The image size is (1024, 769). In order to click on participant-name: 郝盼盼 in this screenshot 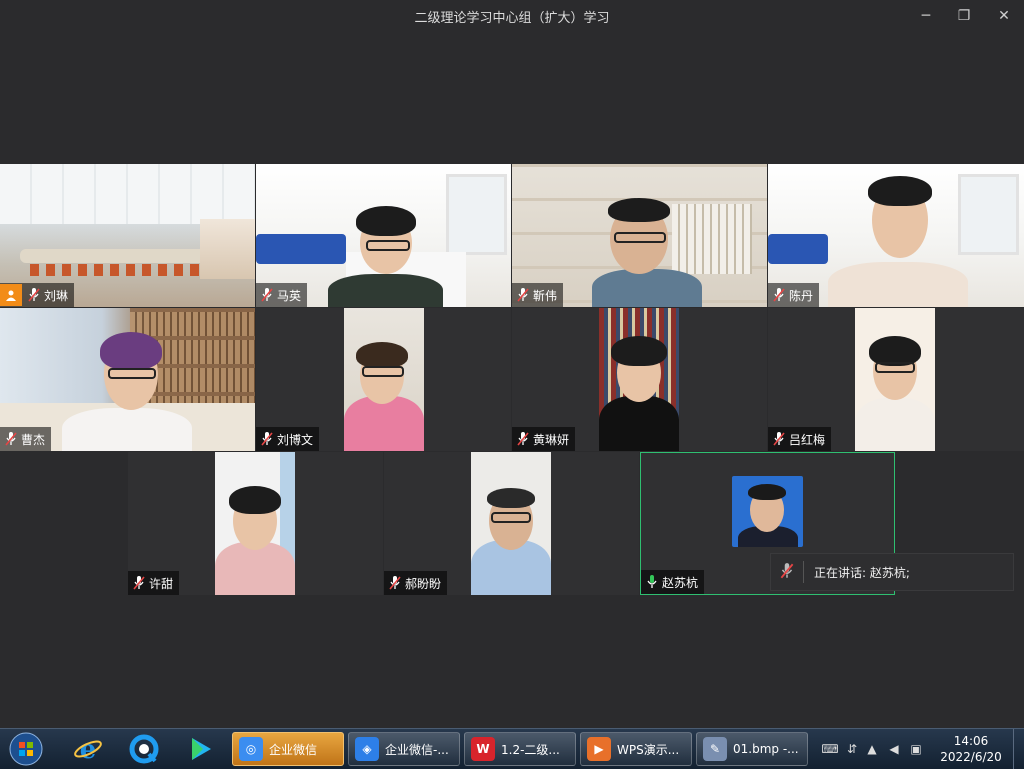, I will do `click(423, 583)`.